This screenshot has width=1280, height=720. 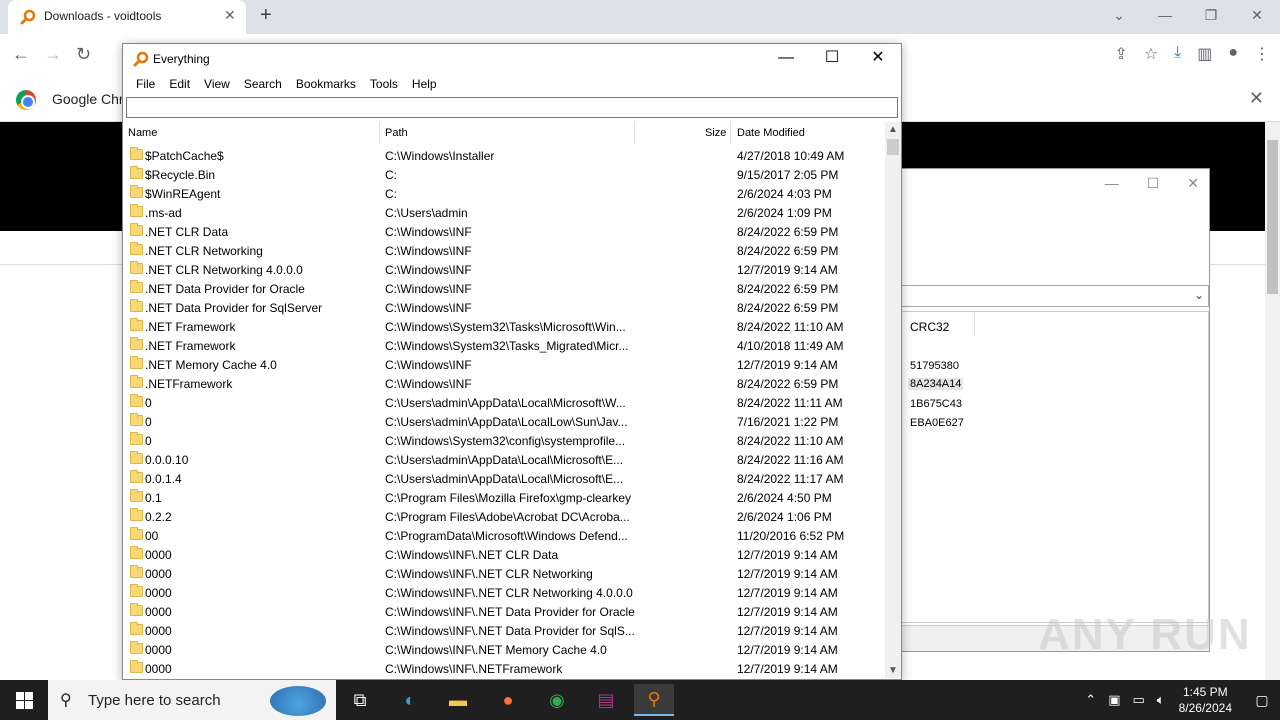 I want to click on taskbar-clock: 1:45 PM 8/26/2024, so click(x=1205, y=700).